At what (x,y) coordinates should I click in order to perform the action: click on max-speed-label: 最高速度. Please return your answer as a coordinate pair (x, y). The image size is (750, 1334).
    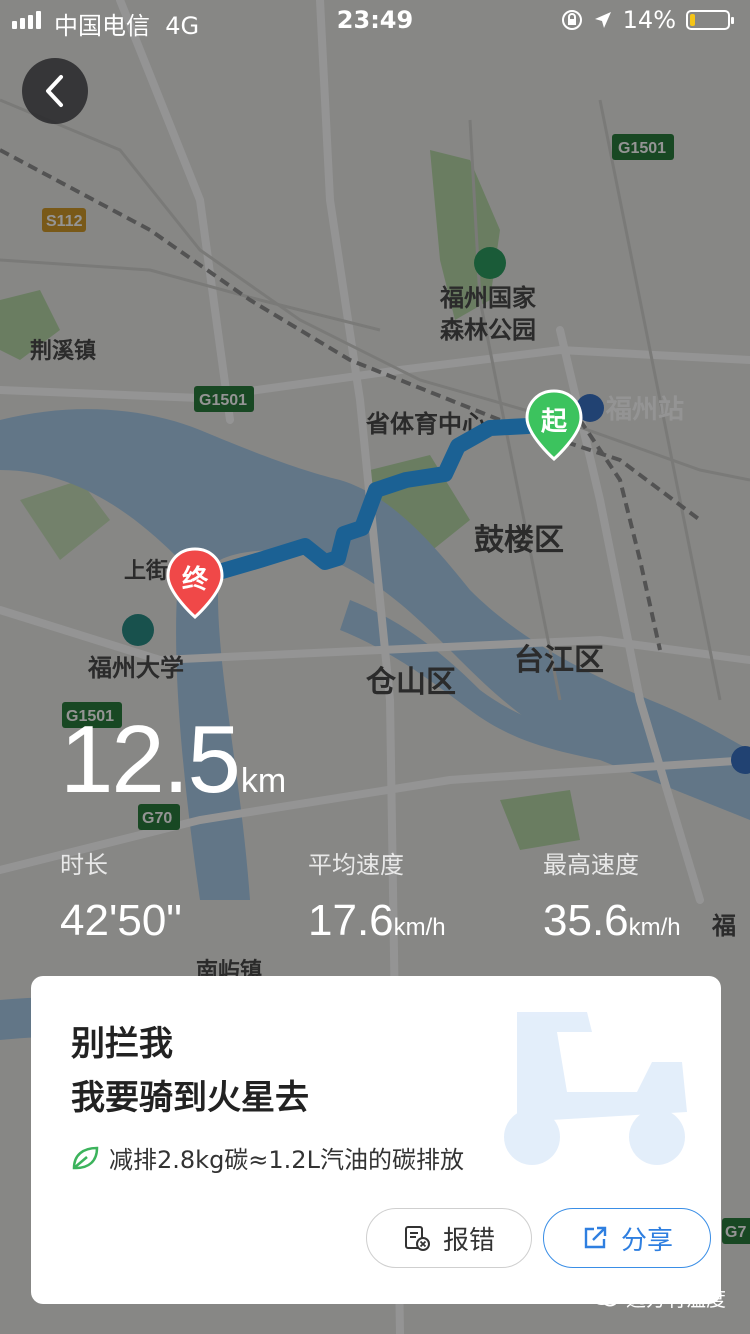
    Looking at the image, I should click on (591, 865).